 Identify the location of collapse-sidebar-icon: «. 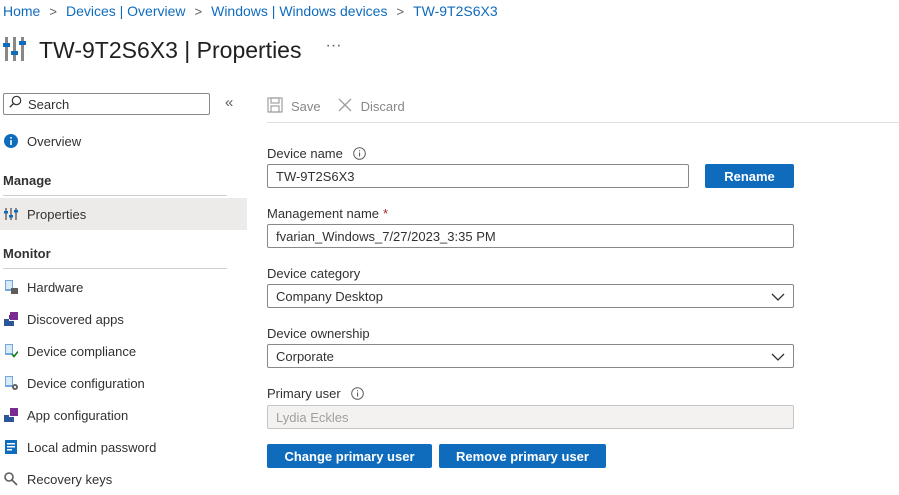
(229, 102).